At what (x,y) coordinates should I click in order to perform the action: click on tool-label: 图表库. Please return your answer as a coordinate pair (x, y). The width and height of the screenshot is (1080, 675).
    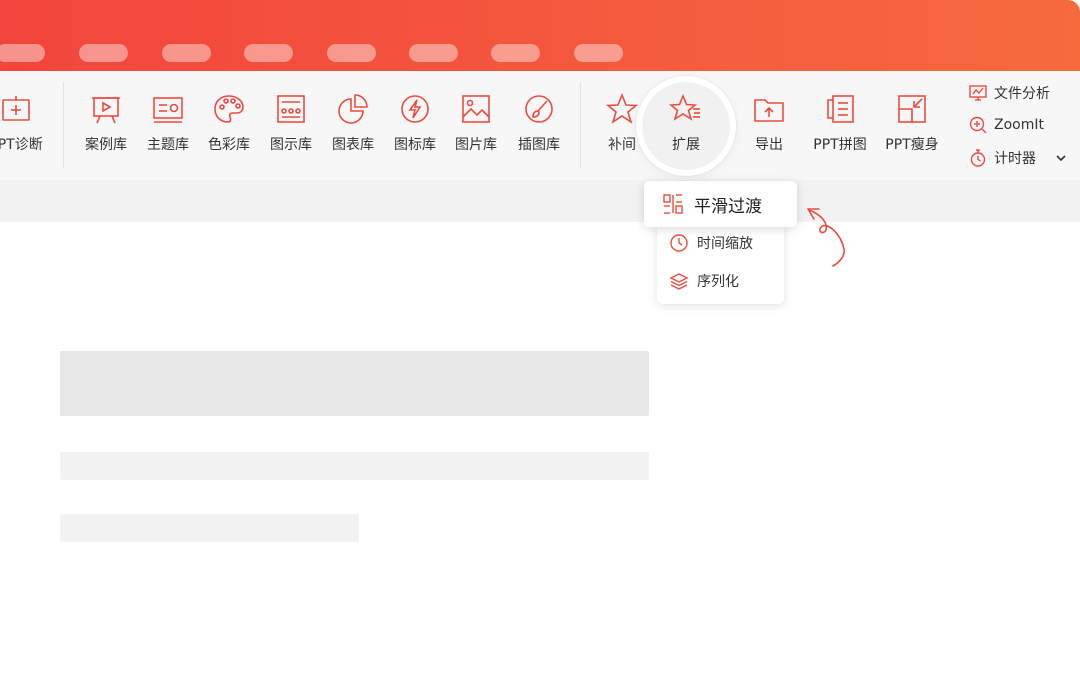
    Looking at the image, I should click on (353, 145).